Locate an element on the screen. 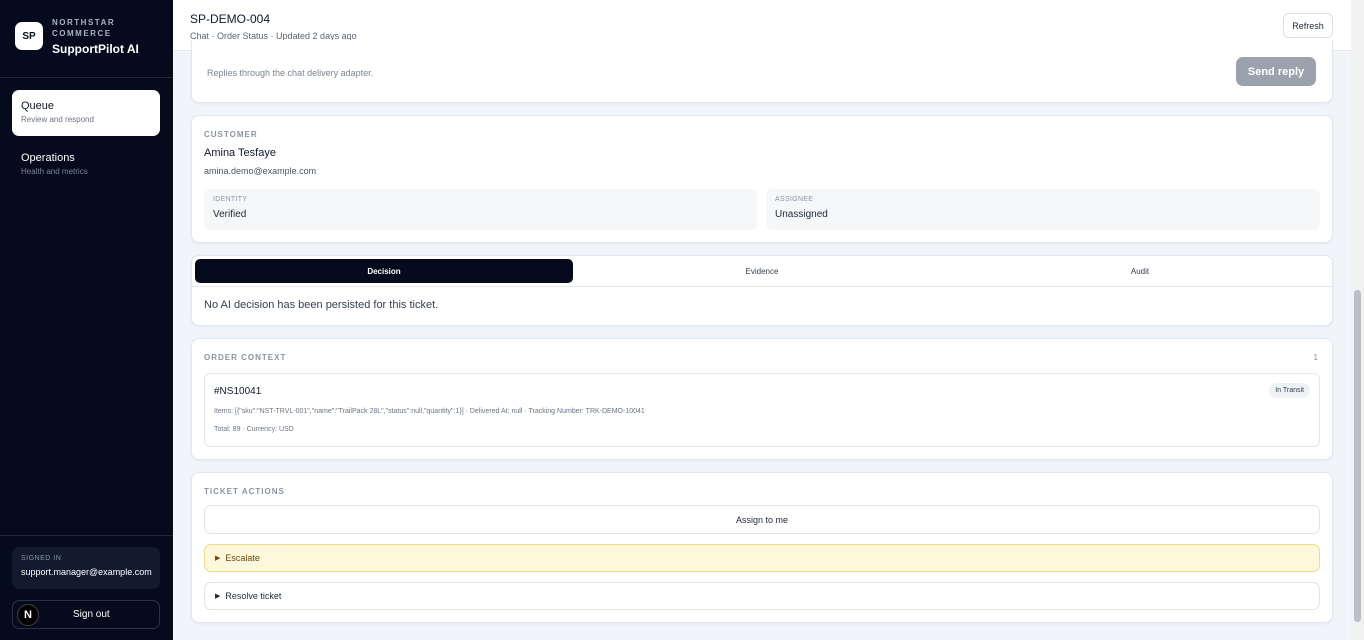 This screenshot has width=1364, height=640. signed-in-card: SIGNED IN support.manager@example.com is located at coordinates (86, 568).